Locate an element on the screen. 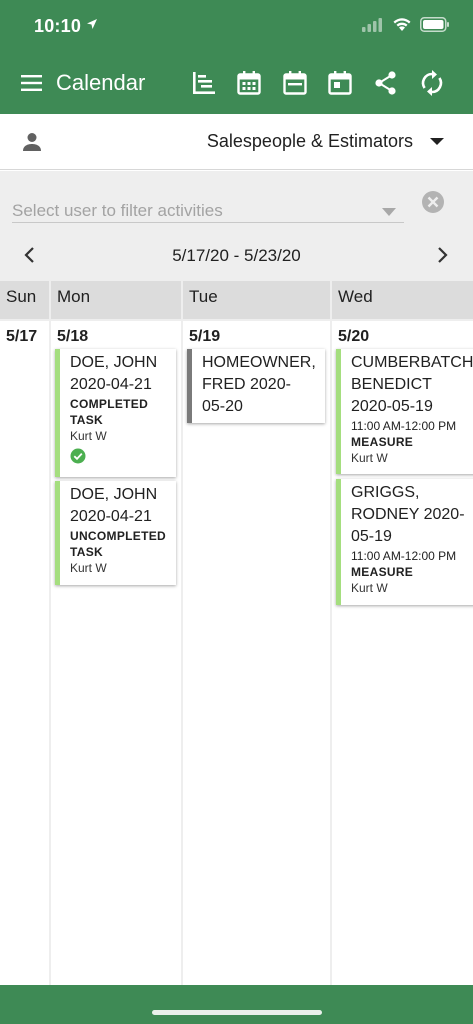  event-type: COMPLETED TASK is located at coordinates (109, 412).